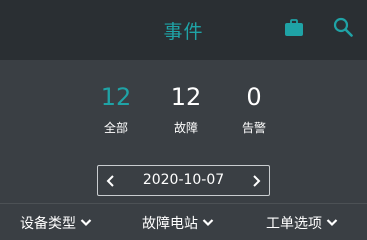 This screenshot has width=367, height=240. Describe the element at coordinates (185, 128) in the screenshot. I see `stat-fault-label: 故障` at that location.